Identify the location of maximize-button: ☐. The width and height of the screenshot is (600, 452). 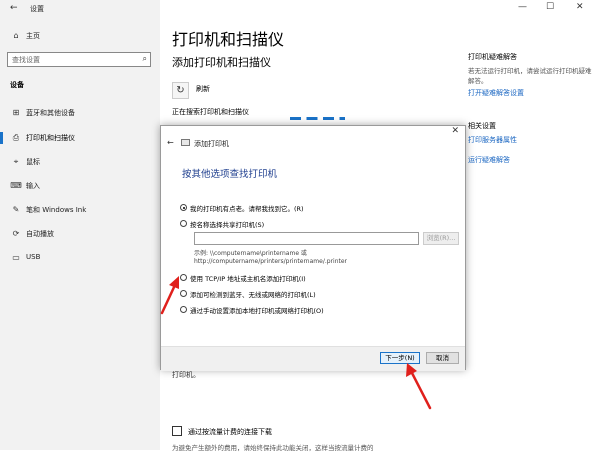
(550, 7).